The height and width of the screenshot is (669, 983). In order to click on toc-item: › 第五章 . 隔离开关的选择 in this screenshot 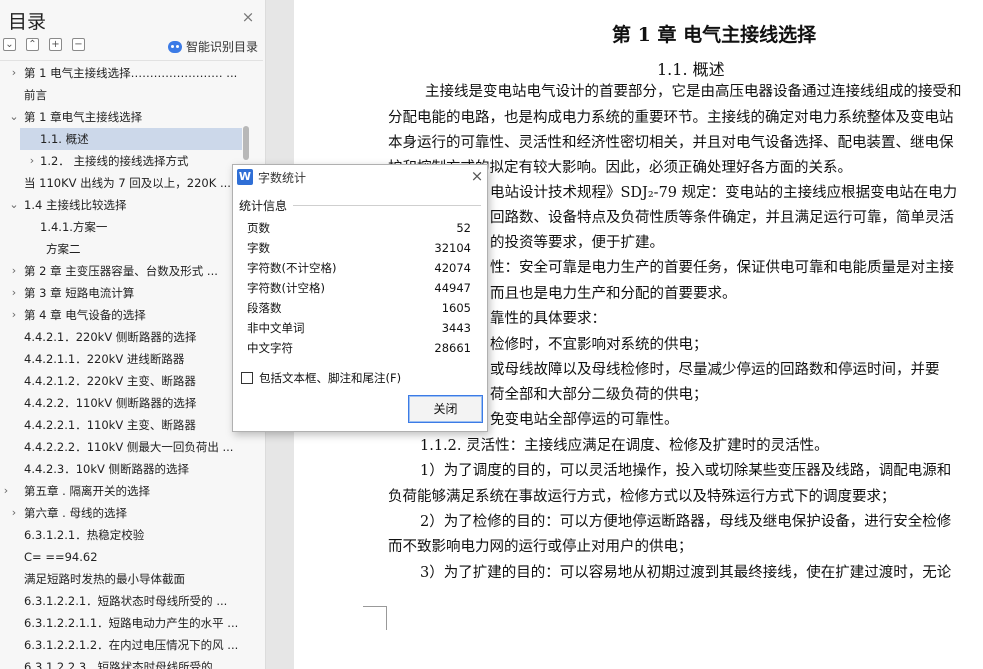, I will do `click(124, 491)`.